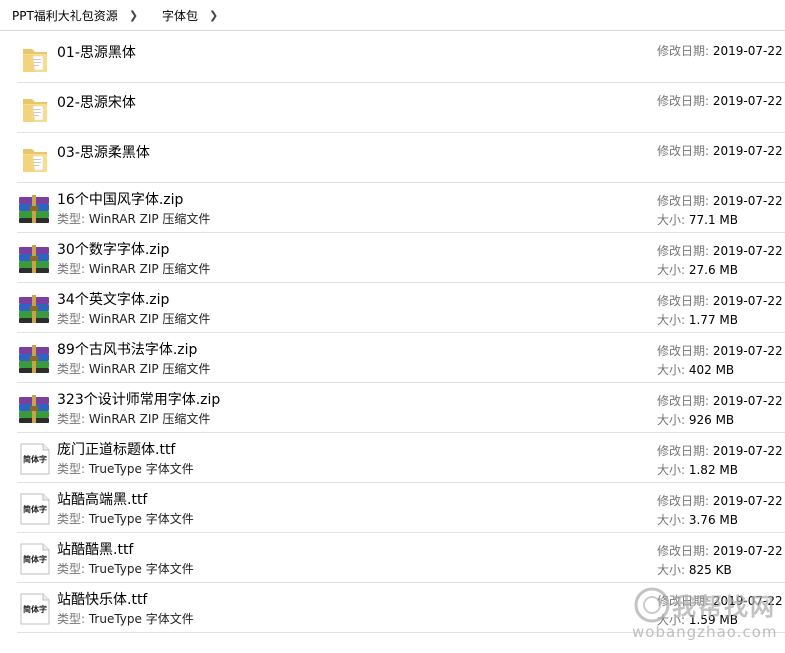 This screenshot has height=653, width=785. What do you see at coordinates (127, 349) in the screenshot?
I see `file-name: 89个古风书法字体.zip` at bounding box center [127, 349].